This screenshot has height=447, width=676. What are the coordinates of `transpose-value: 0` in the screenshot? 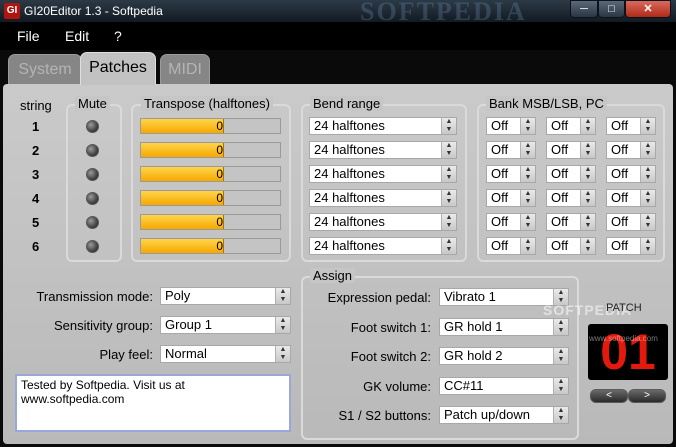 It's located at (219, 222).